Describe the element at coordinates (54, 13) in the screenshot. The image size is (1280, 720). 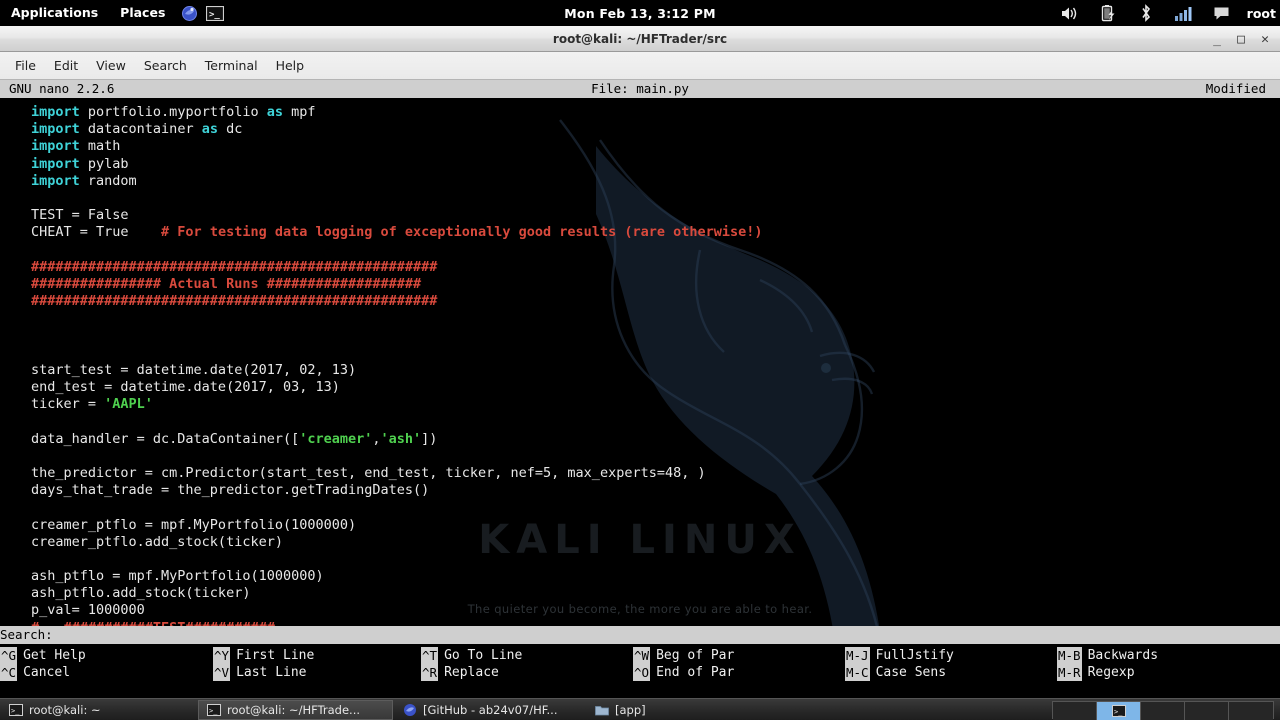
I see `applications-menu: Applications` at that location.